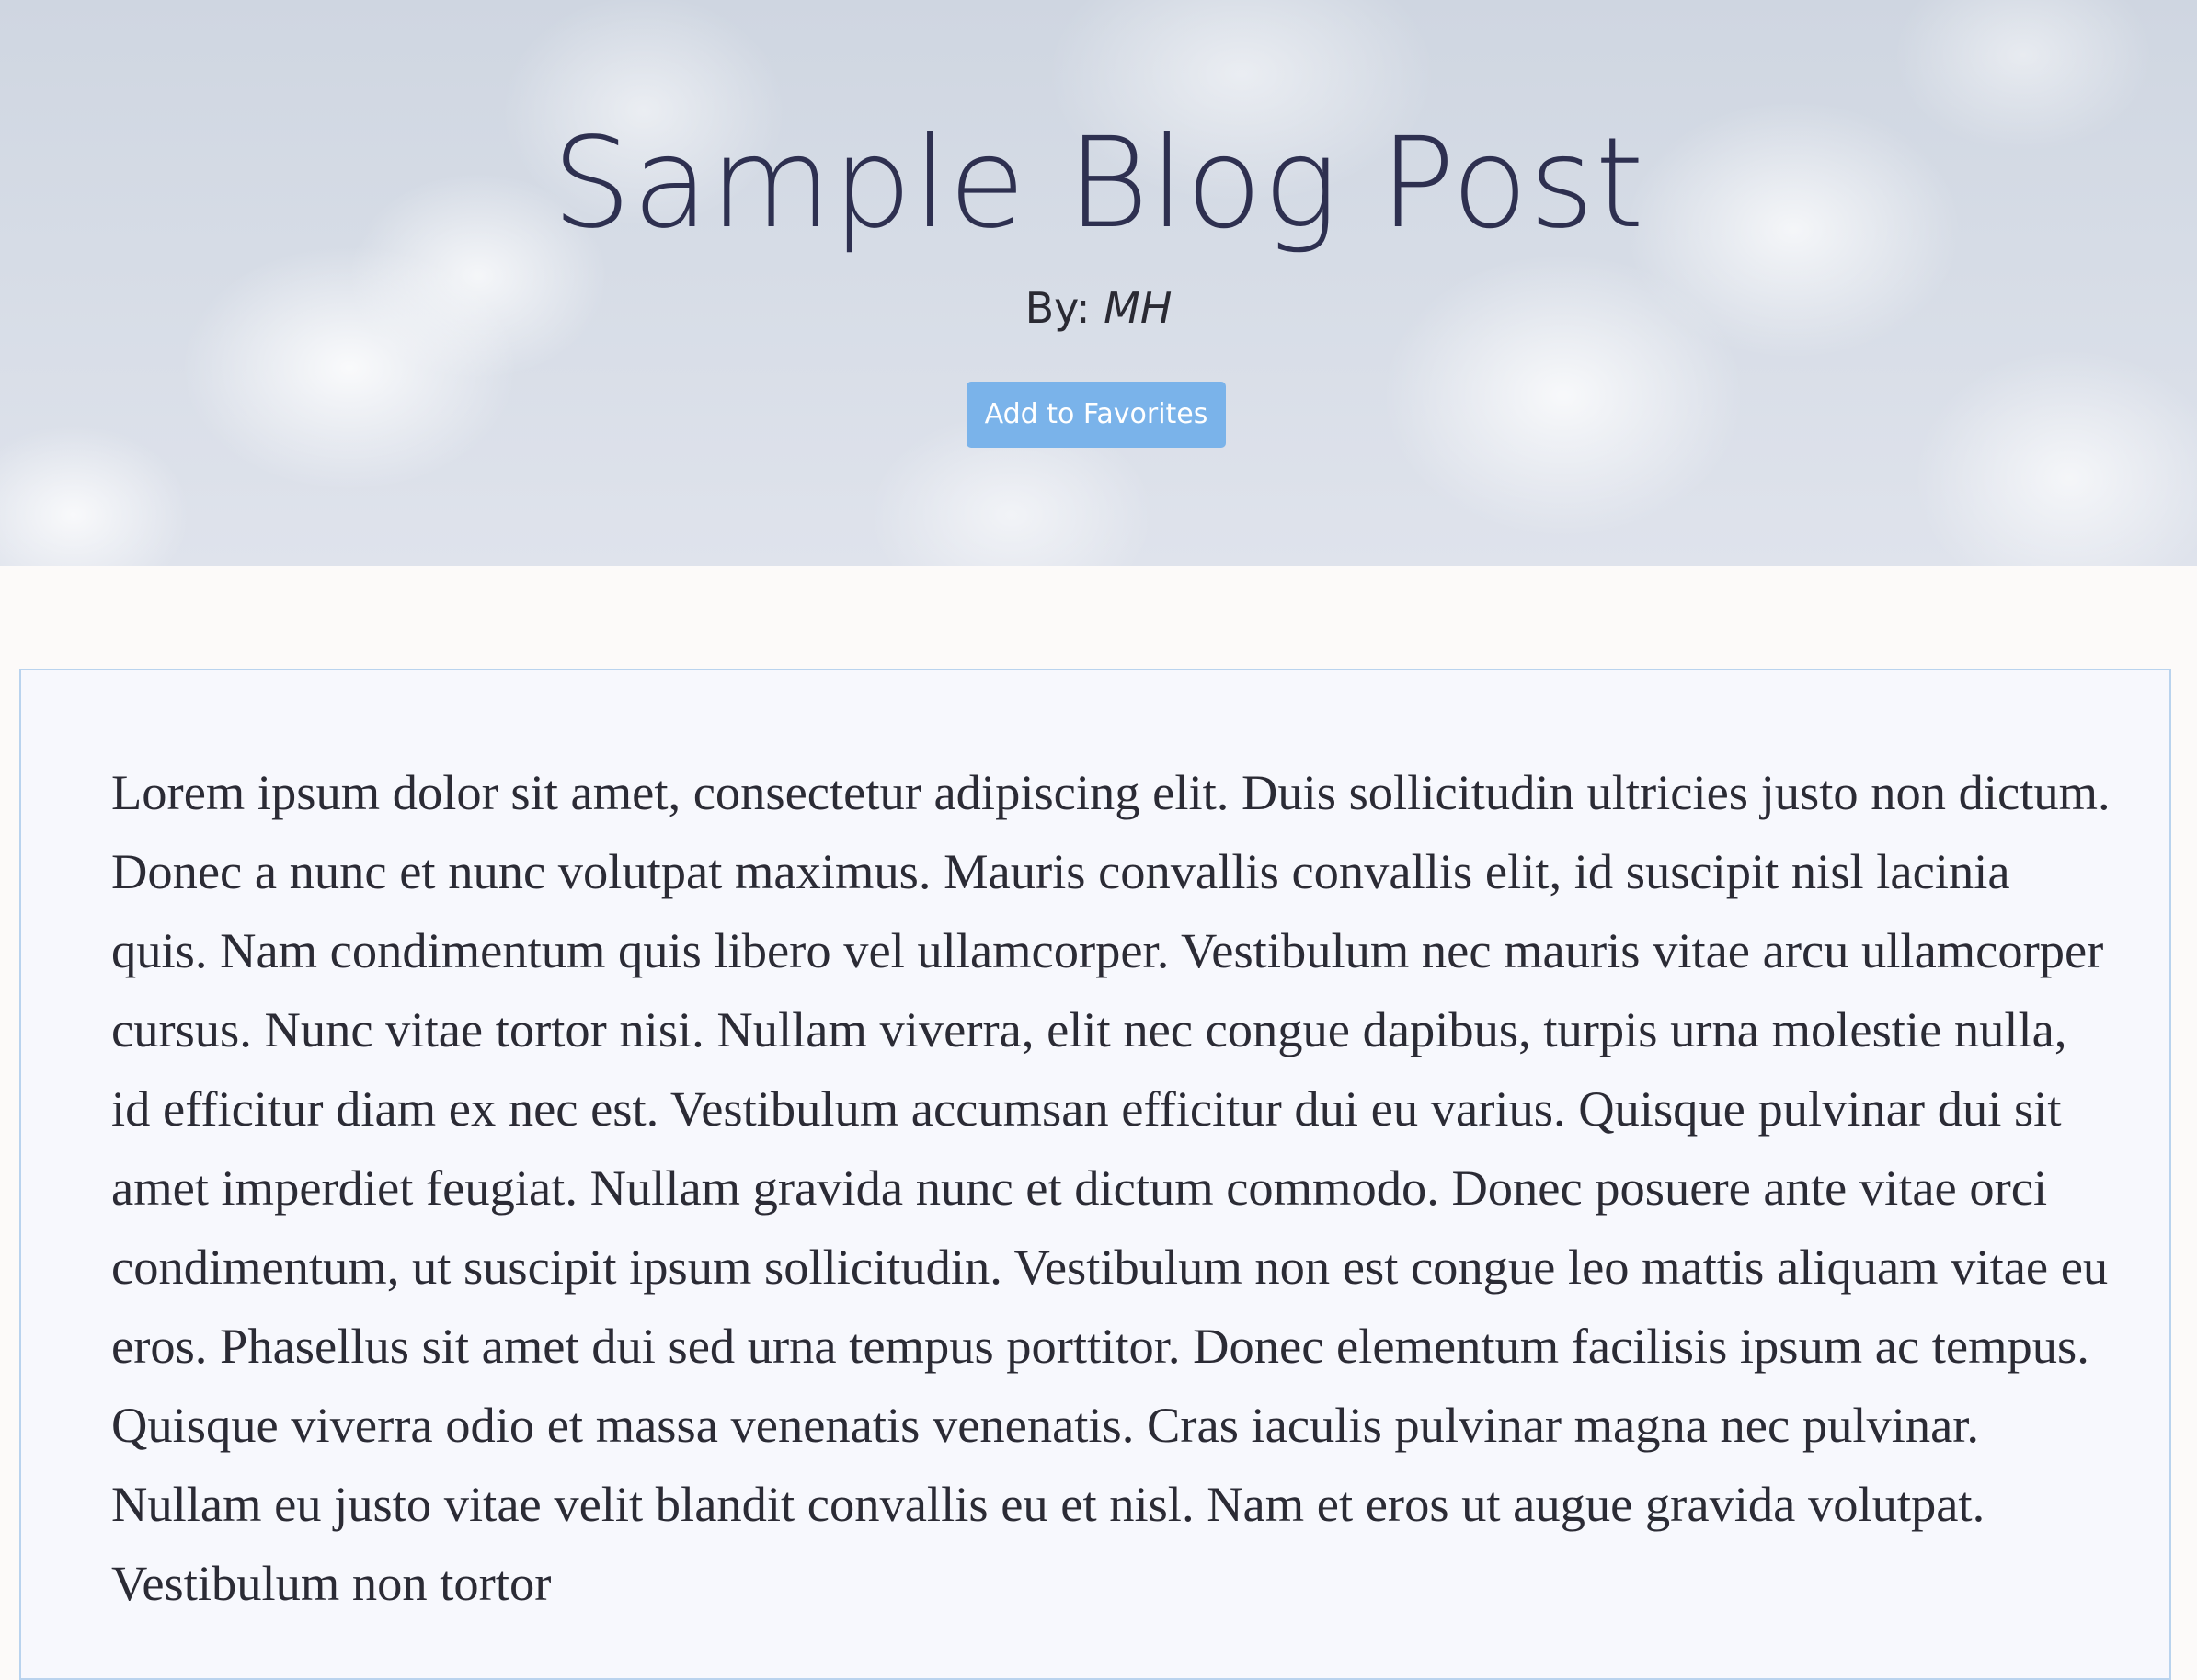  I want to click on author-name: MH, so click(1139, 308).